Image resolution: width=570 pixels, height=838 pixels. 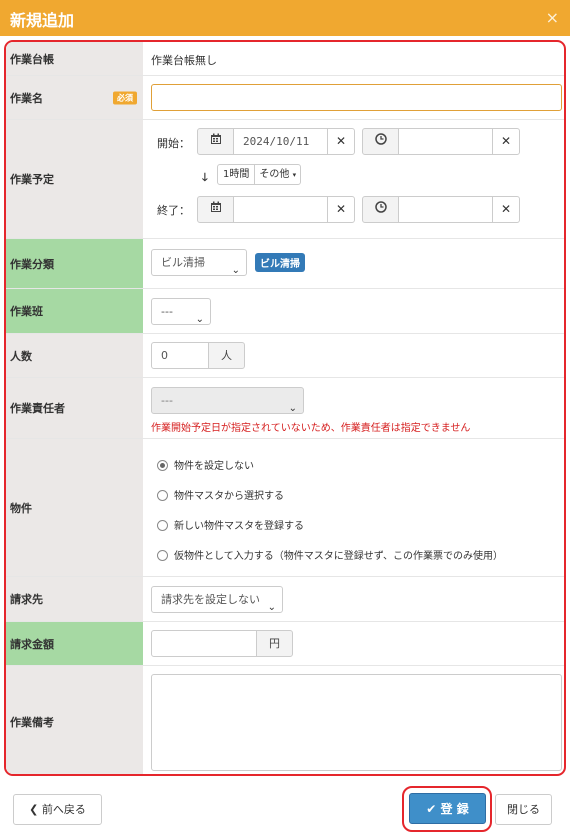 What do you see at coordinates (356, 722) in the screenshot?
I see `notes-textarea` at bounding box center [356, 722].